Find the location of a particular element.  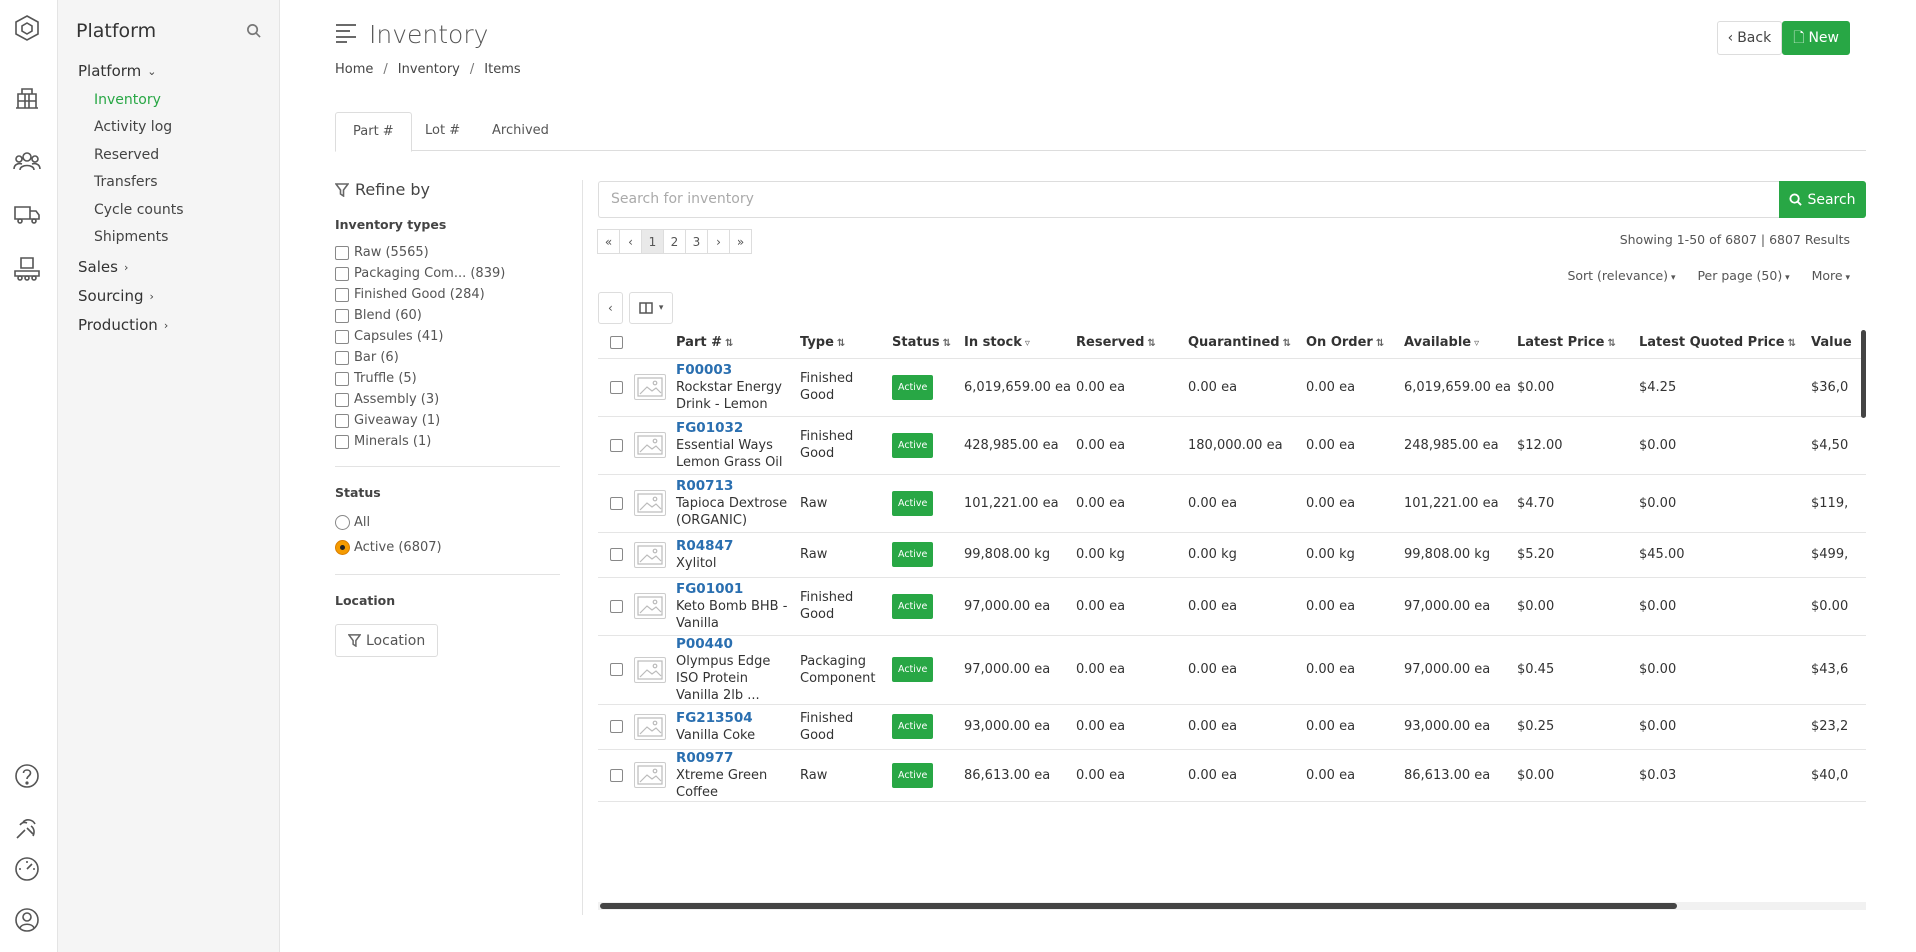

more-dropdown: More is located at coordinates (1831, 275).